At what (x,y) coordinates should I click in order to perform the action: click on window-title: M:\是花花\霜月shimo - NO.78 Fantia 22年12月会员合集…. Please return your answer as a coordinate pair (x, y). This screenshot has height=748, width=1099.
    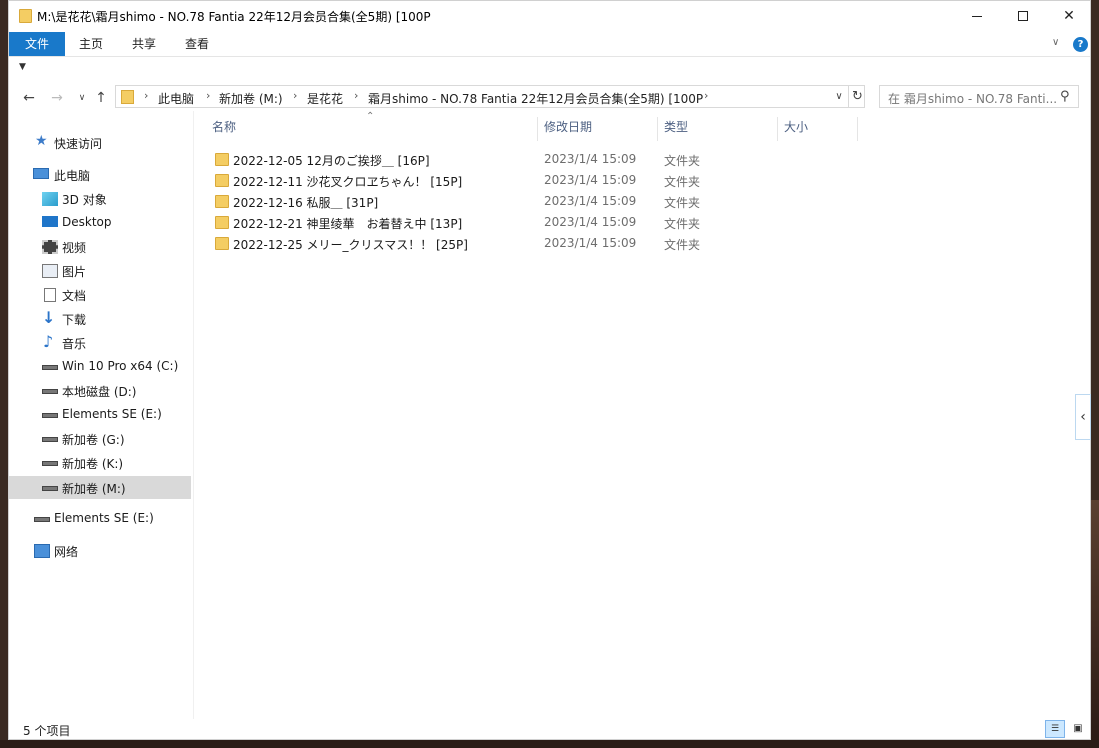
    Looking at the image, I should click on (234, 17).